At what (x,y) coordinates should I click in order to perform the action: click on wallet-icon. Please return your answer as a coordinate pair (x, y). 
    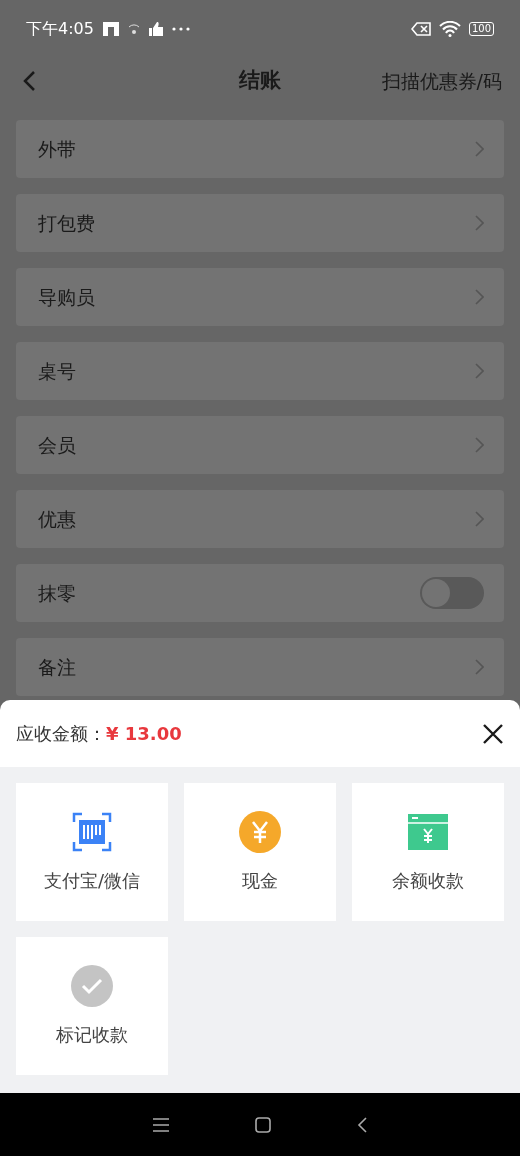
    Looking at the image, I should click on (428, 831).